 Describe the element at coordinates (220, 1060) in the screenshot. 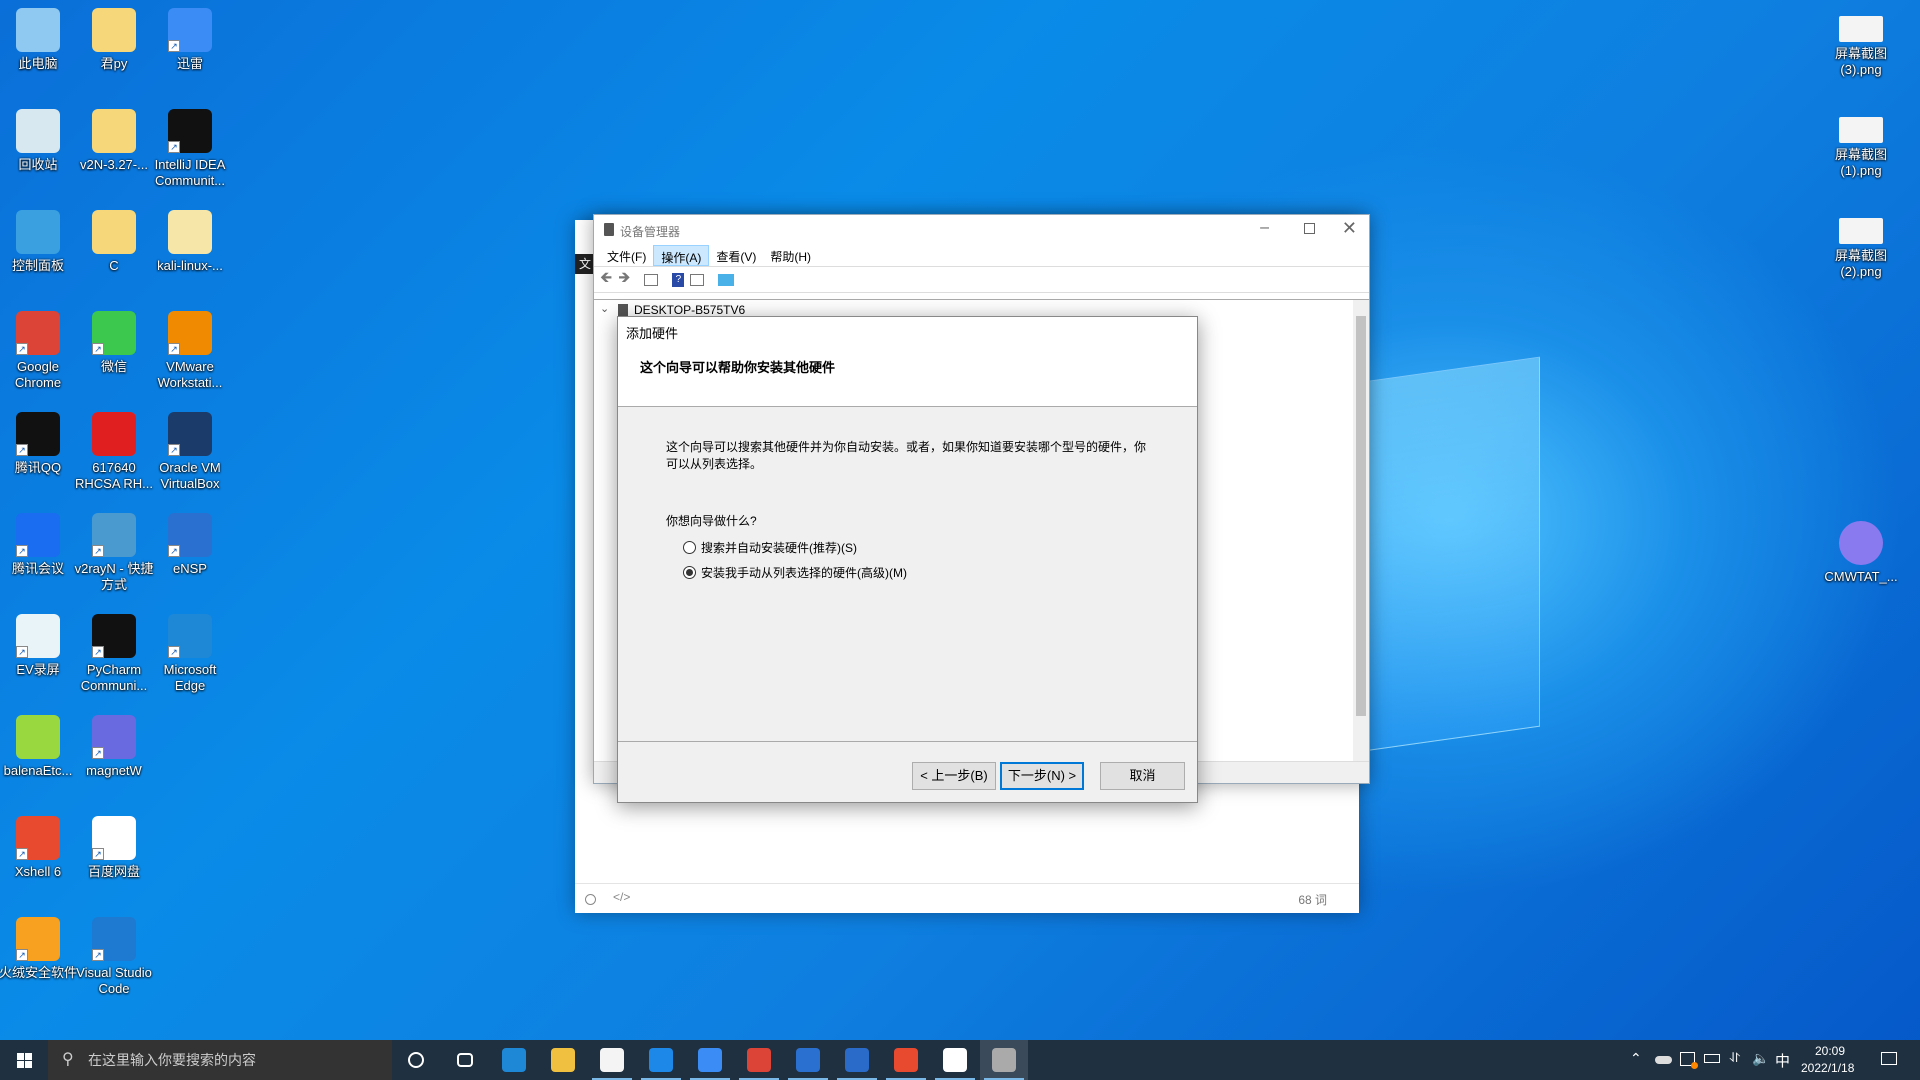

I see `search-box: ⚲ 在这里输入你要搜索的内容` at that location.